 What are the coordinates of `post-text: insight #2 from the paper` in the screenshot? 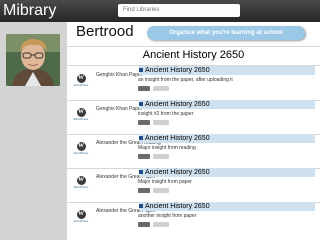 It's located at (166, 114).